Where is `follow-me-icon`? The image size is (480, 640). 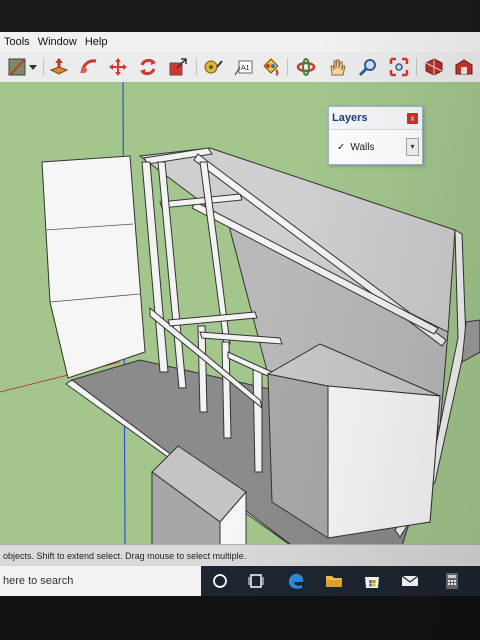 follow-me-icon is located at coordinates (89, 67).